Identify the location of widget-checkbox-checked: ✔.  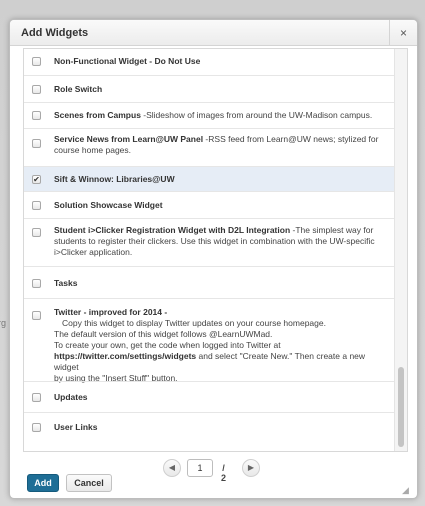
(36, 179).